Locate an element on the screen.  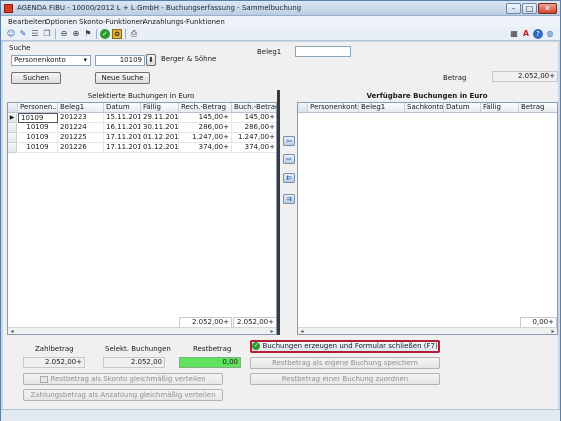
table-row-cell: 201223 is located at coordinates (81, 118).